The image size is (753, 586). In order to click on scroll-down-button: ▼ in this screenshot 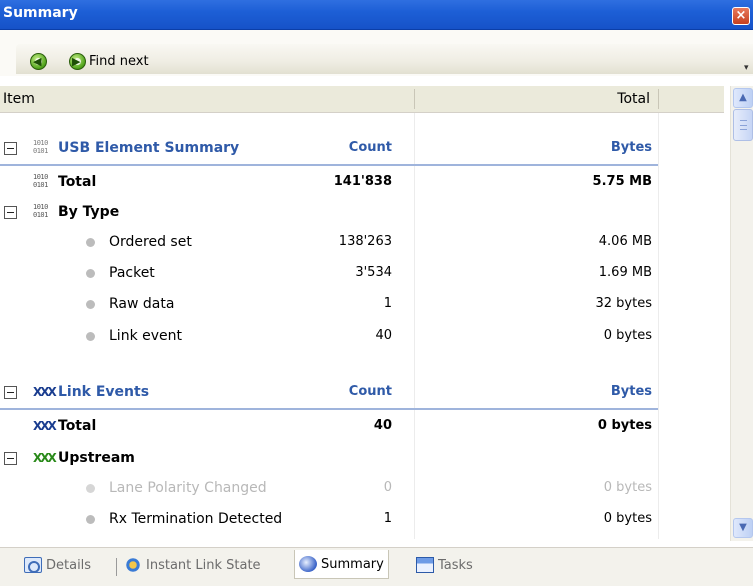, I will do `click(743, 528)`.